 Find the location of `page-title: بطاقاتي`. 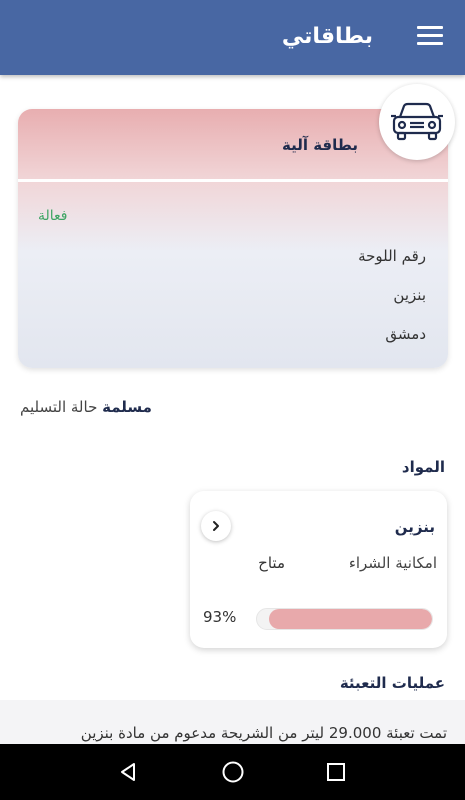

page-title: بطاقاتي is located at coordinates (327, 36).